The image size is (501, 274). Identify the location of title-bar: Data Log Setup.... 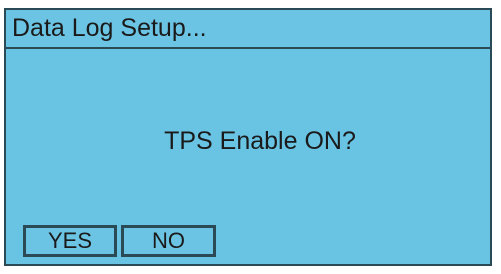
(248, 29).